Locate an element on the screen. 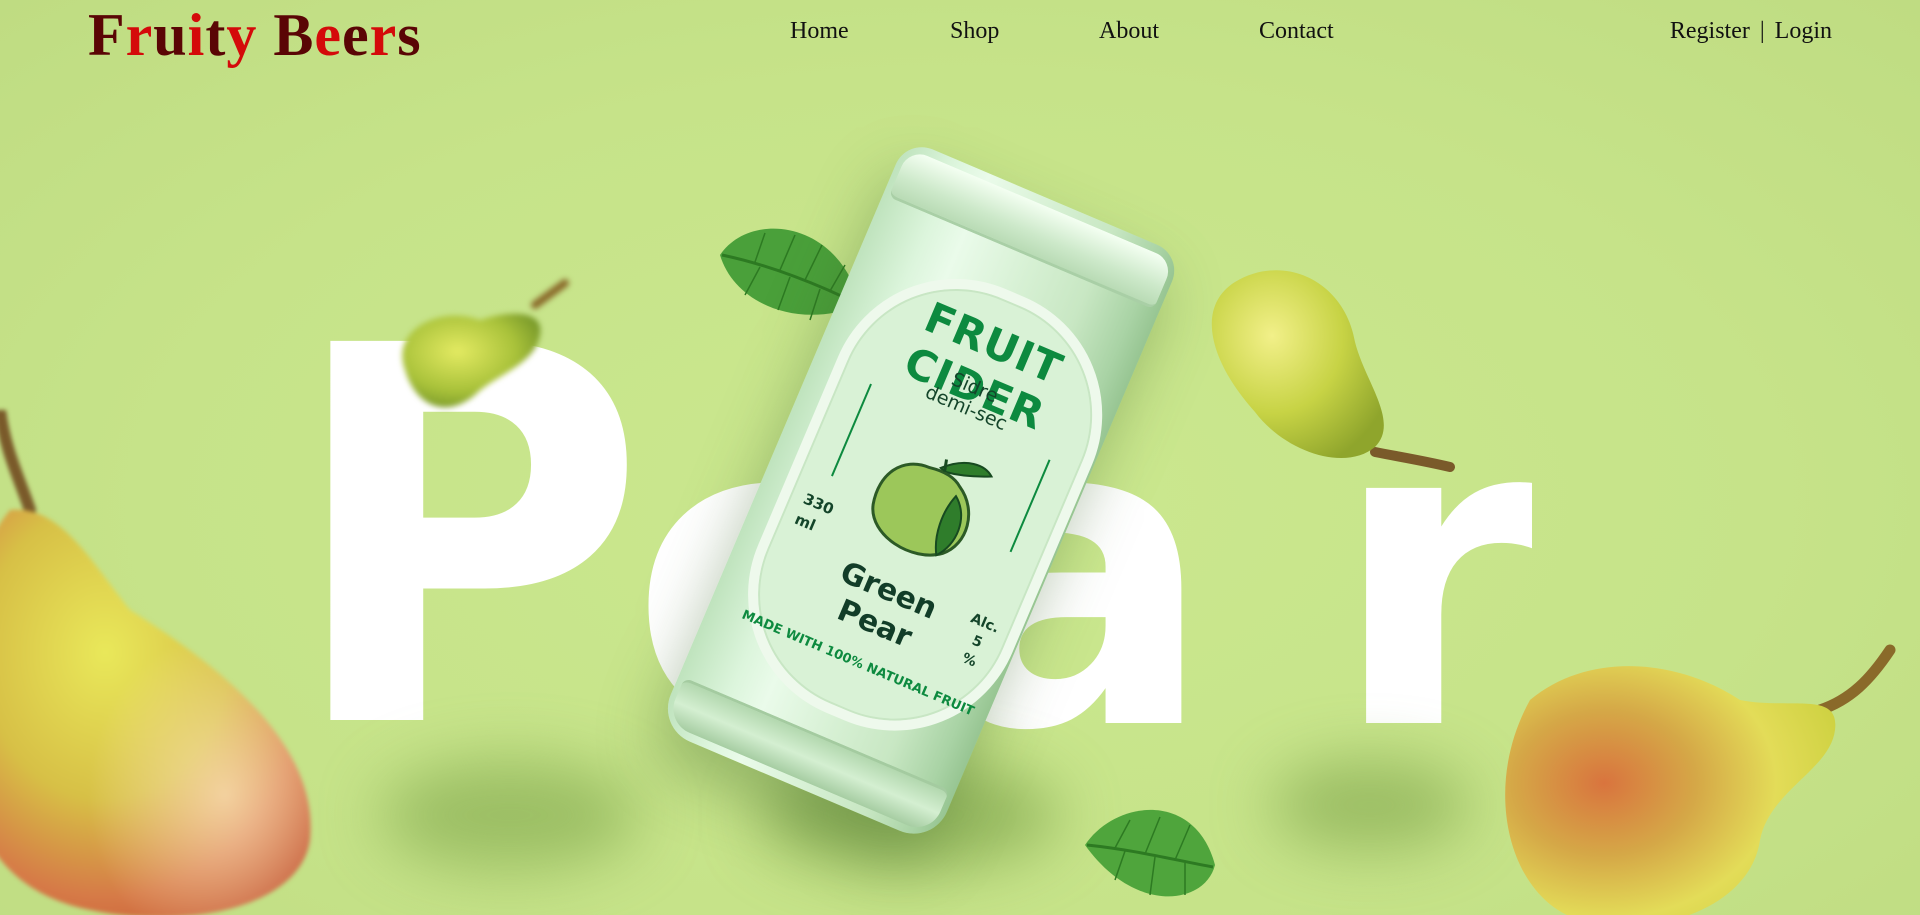  nav-shop-link: Shop is located at coordinates (974, 31).